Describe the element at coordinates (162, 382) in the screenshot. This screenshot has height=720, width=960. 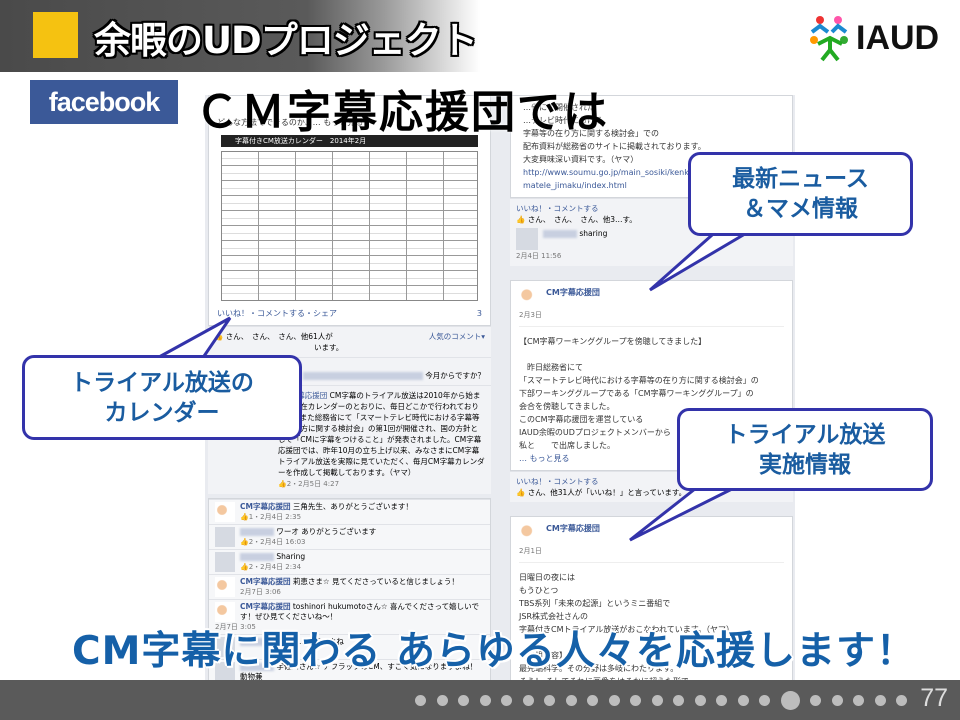
I see `callout-calendar-line1: トライアル放送の` at that location.